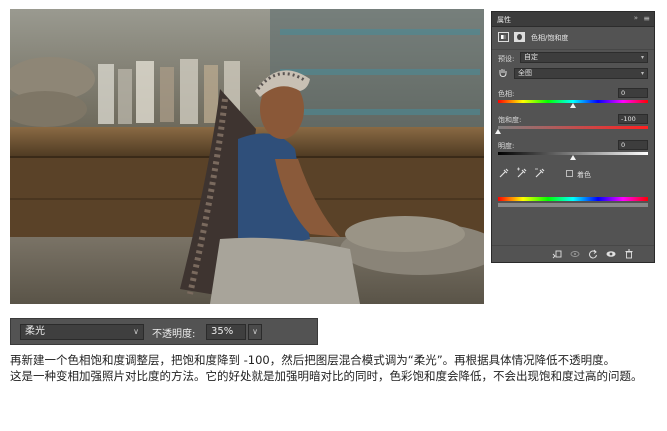 Image resolution: width=667 pixels, height=431 pixels. What do you see at coordinates (550, 38) in the screenshot?
I see `adjustment-type-label: 色相/饱和度` at bounding box center [550, 38].